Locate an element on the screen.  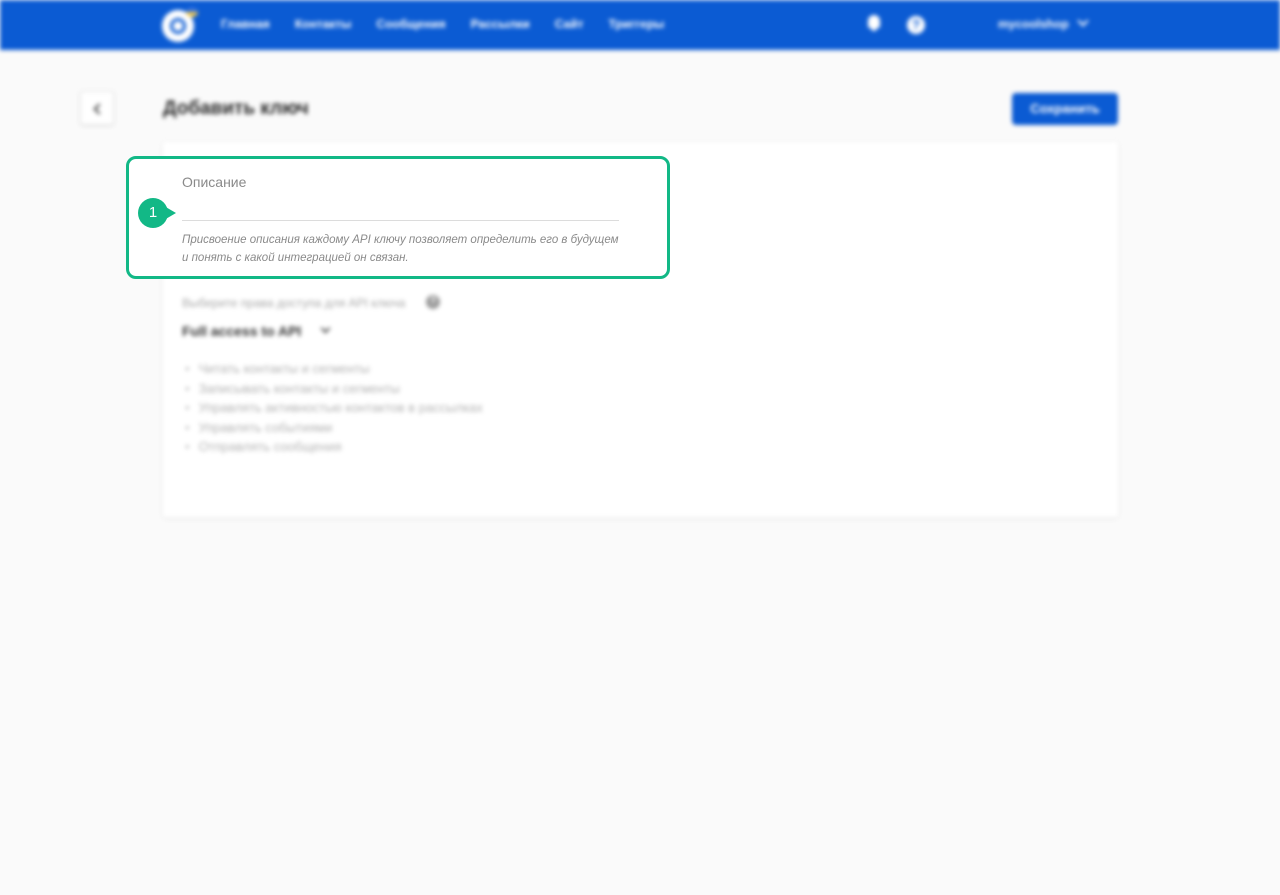
access-level-select: Full access to API is located at coordinates (241, 331).